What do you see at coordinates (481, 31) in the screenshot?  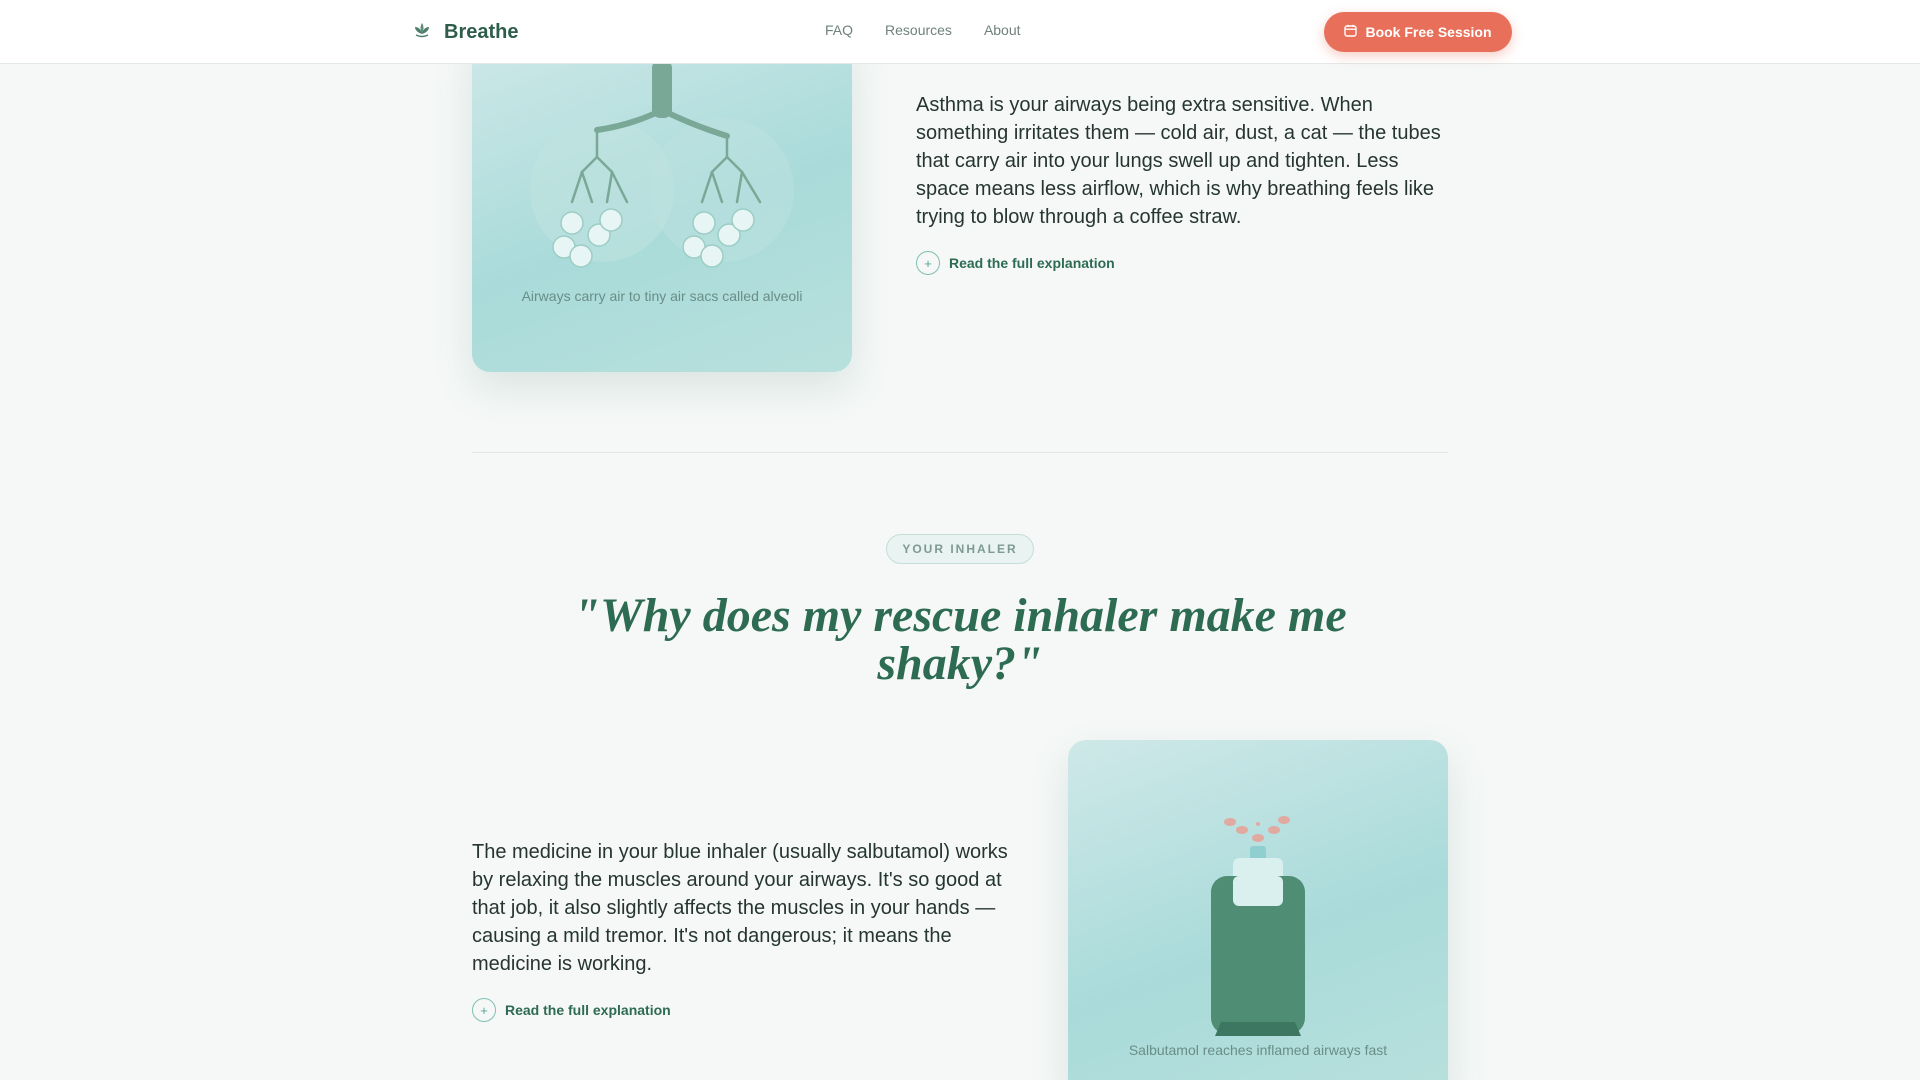 I see `brand-name: Breathe` at bounding box center [481, 31].